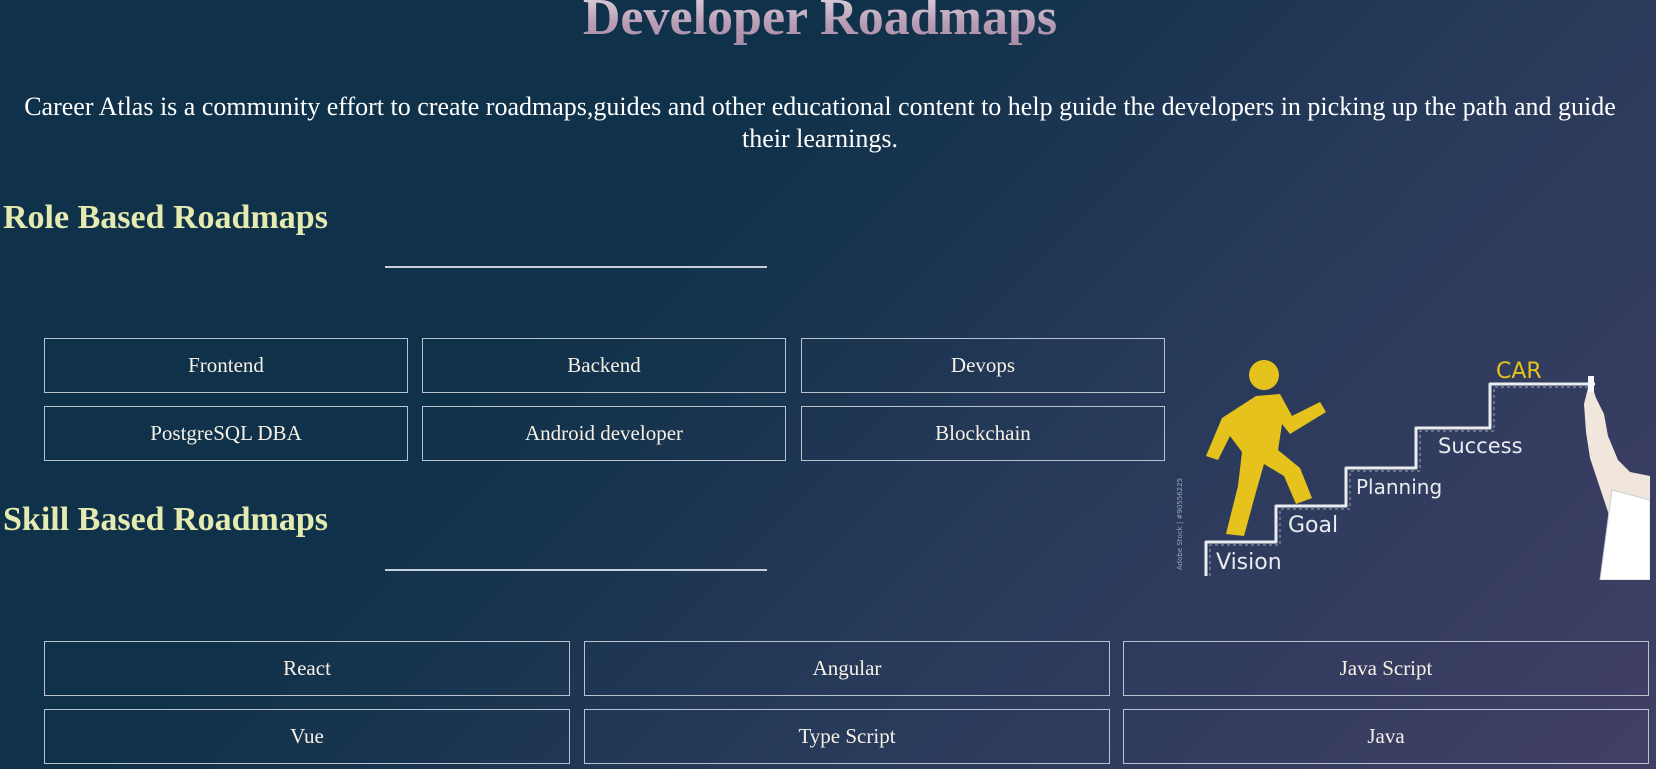 The height and width of the screenshot is (769, 1656). Describe the element at coordinates (1480, 446) in the screenshot. I see `step-label-success: Success` at that location.